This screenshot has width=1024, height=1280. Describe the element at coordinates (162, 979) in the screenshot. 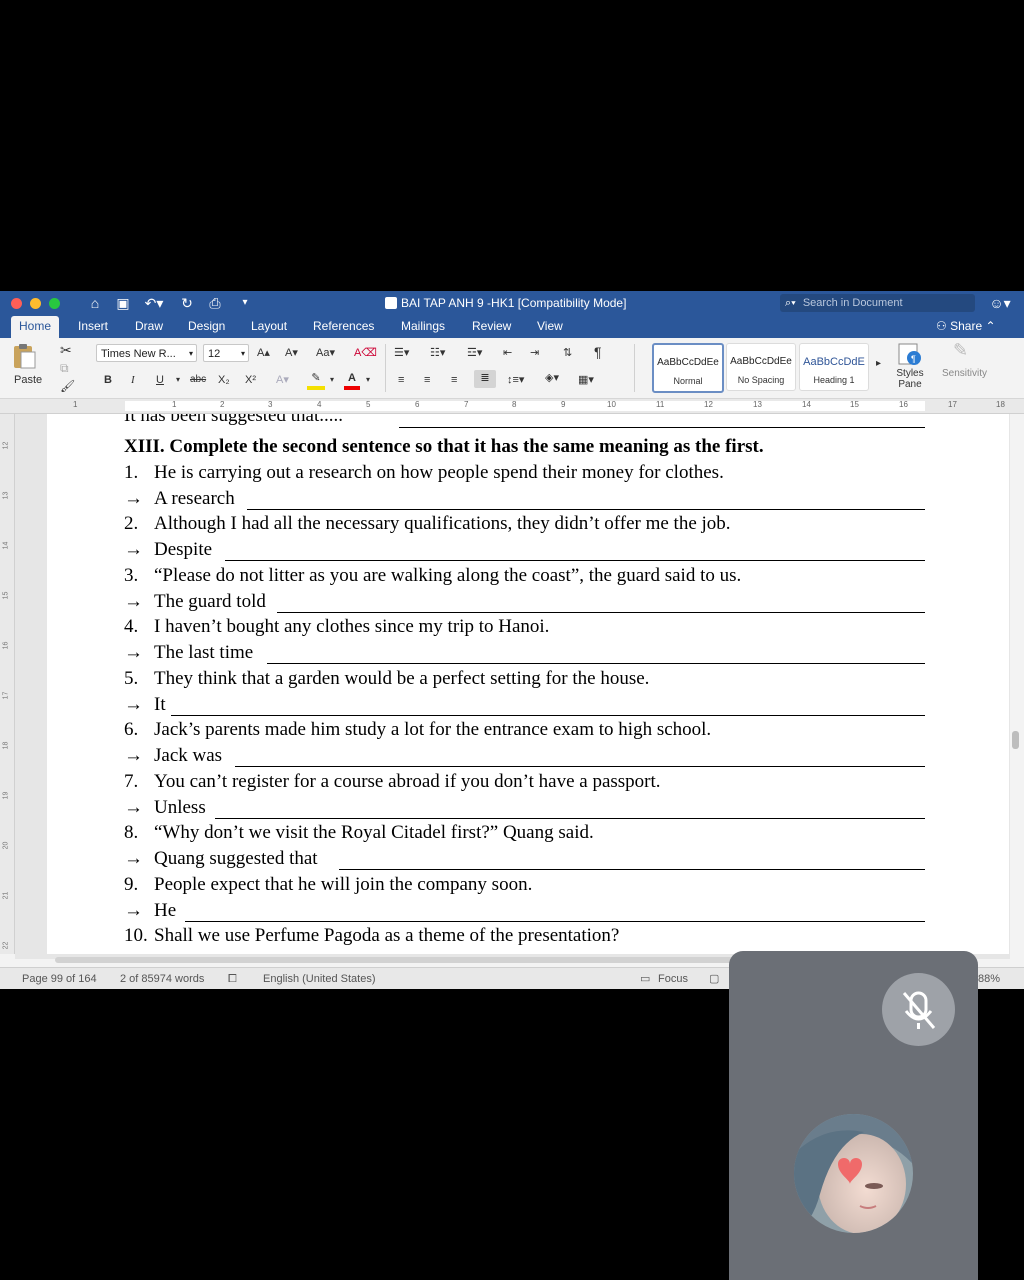

I see `word-count: 2 of 85974 words` at that location.